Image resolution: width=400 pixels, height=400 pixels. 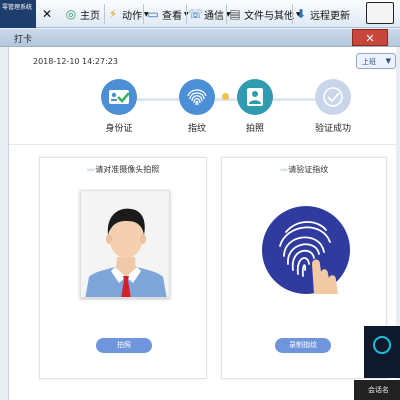 I want to click on captured-photo, so click(x=125, y=244).